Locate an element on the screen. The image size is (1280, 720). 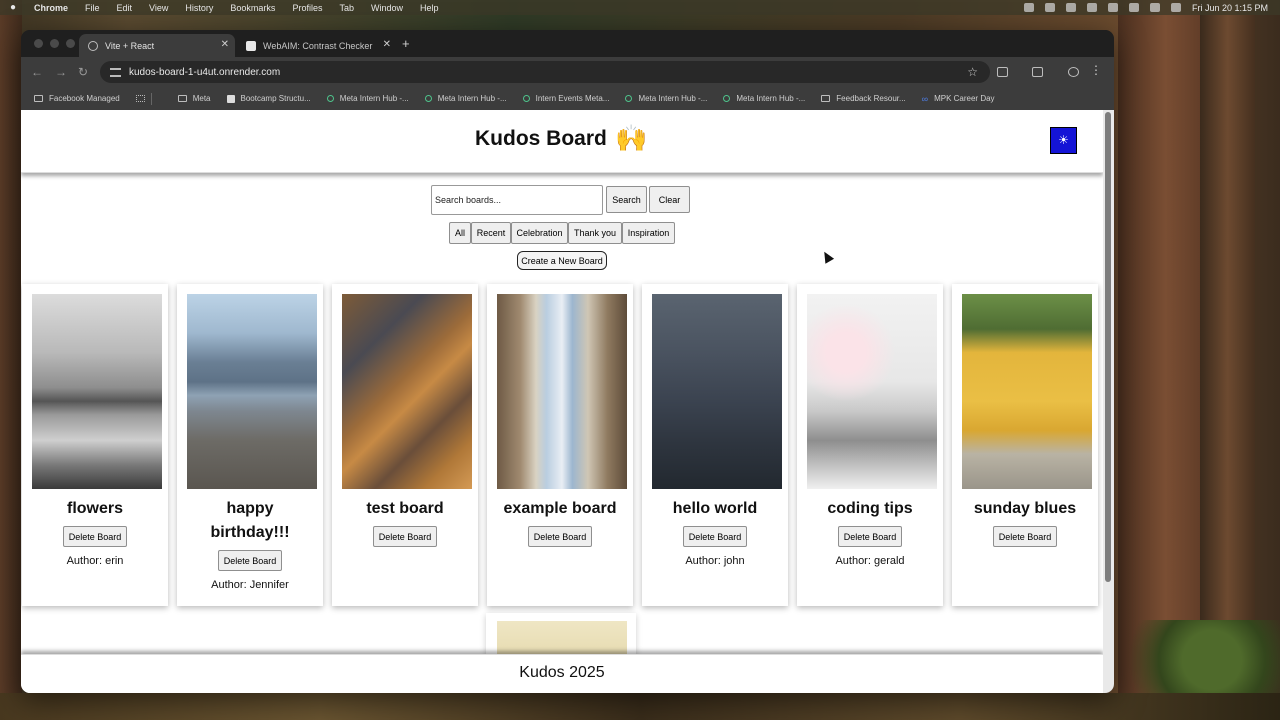
menu-file: File is located at coordinates (92, 8).